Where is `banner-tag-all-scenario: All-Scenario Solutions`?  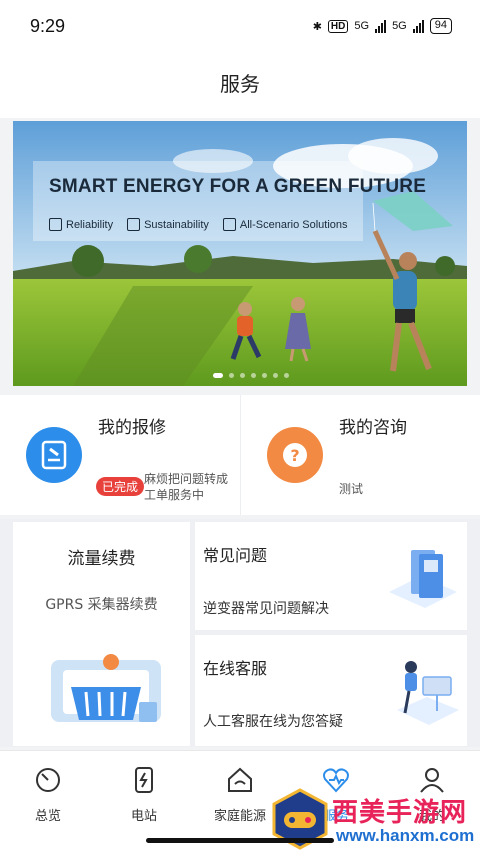
banner-tag-all-scenario: All-Scenario Solutions is located at coordinates (285, 224).